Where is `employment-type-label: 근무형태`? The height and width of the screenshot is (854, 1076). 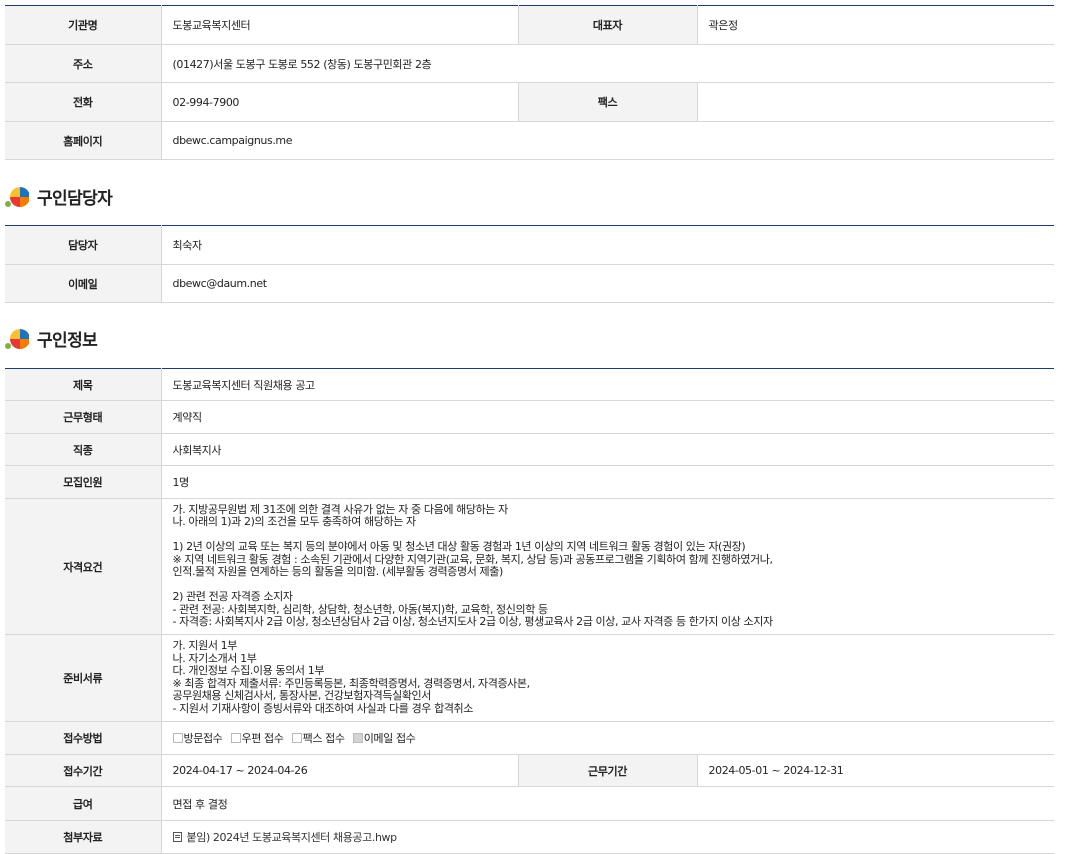
employment-type-label: 근무형태 is located at coordinates (83, 417).